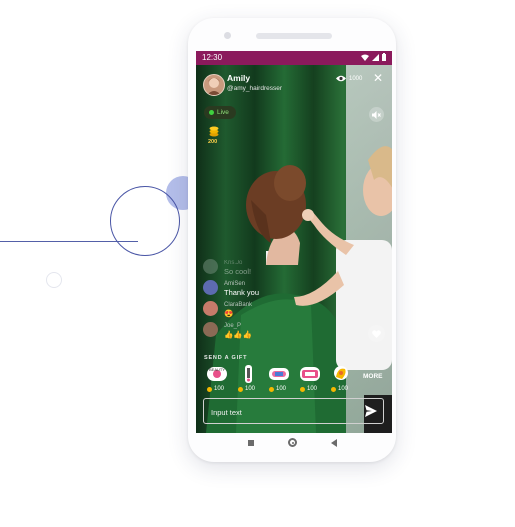 The width and height of the screenshot is (515, 527). I want to click on host-handle: @amy_hairdresser, so click(255, 88).